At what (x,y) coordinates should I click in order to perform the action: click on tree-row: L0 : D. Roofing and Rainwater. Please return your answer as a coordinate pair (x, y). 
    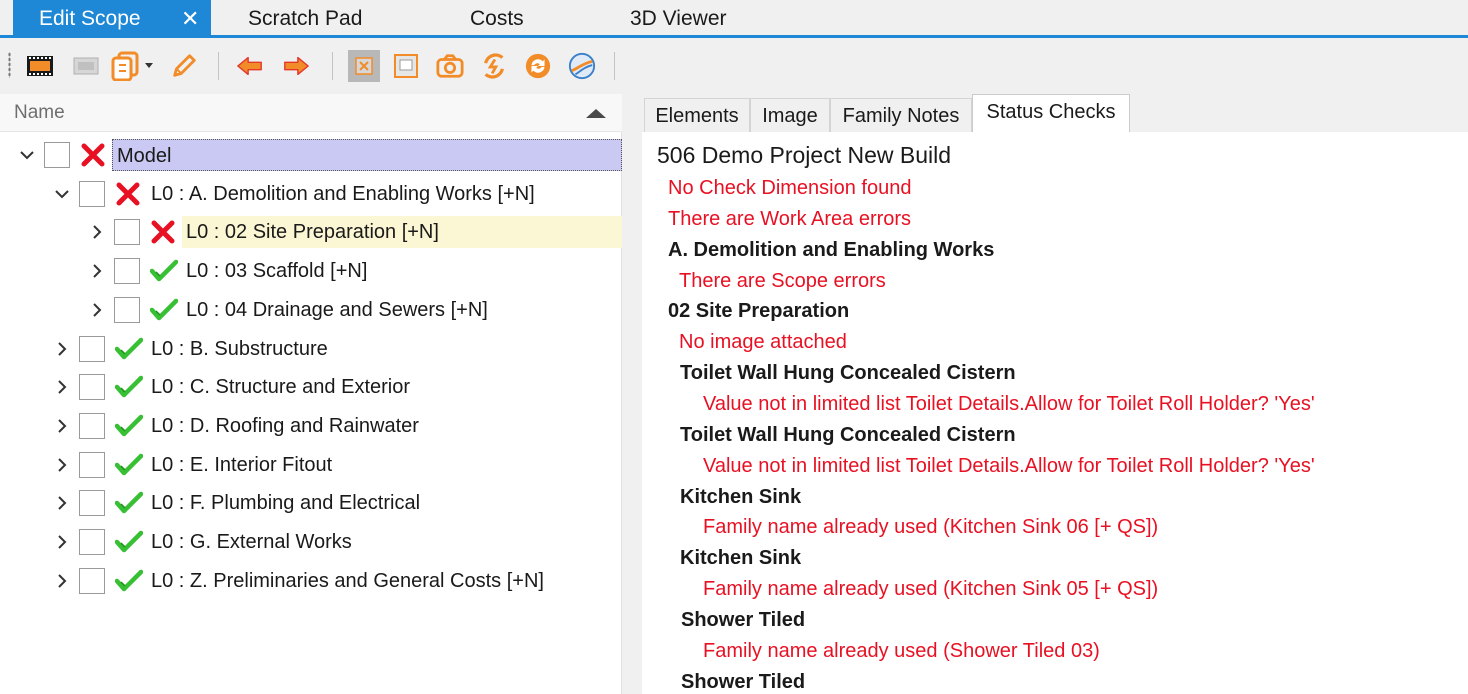
    Looking at the image, I should click on (311, 426).